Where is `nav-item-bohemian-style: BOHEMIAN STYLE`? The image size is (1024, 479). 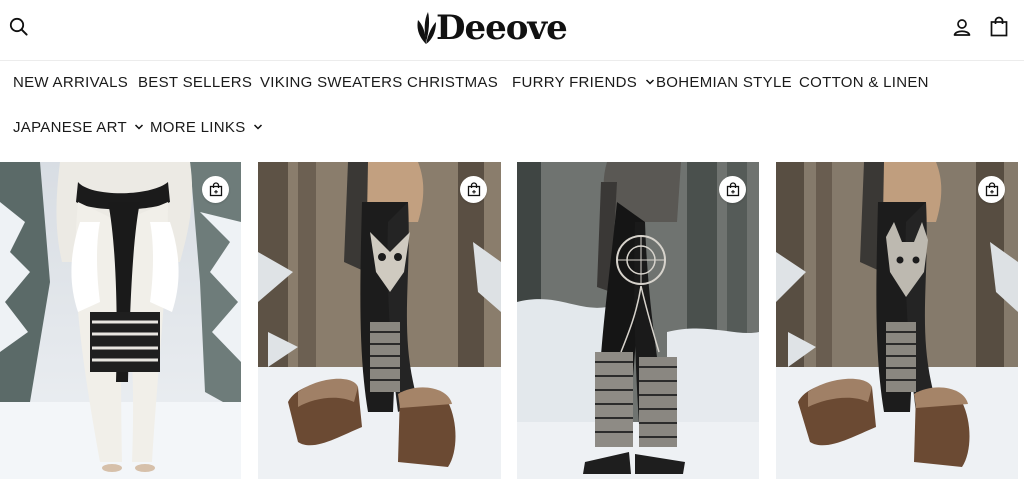
nav-item-bohemian-style: BOHEMIAN STYLE is located at coordinates (724, 83).